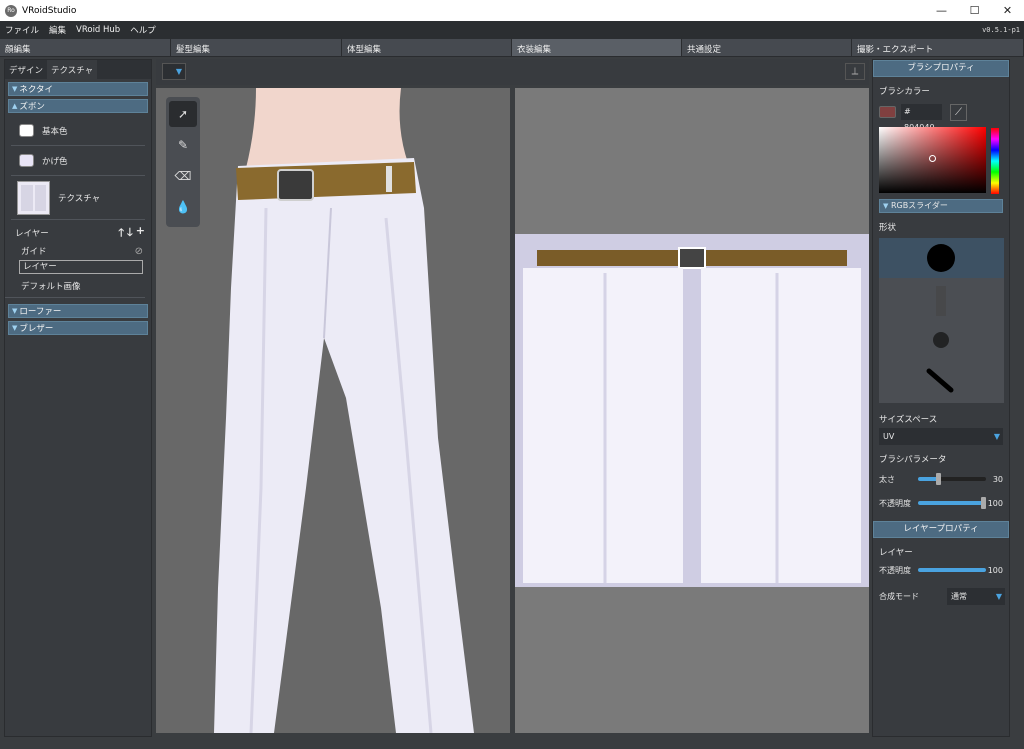  I want to click on texture-thumbnail, so click(33, 197).